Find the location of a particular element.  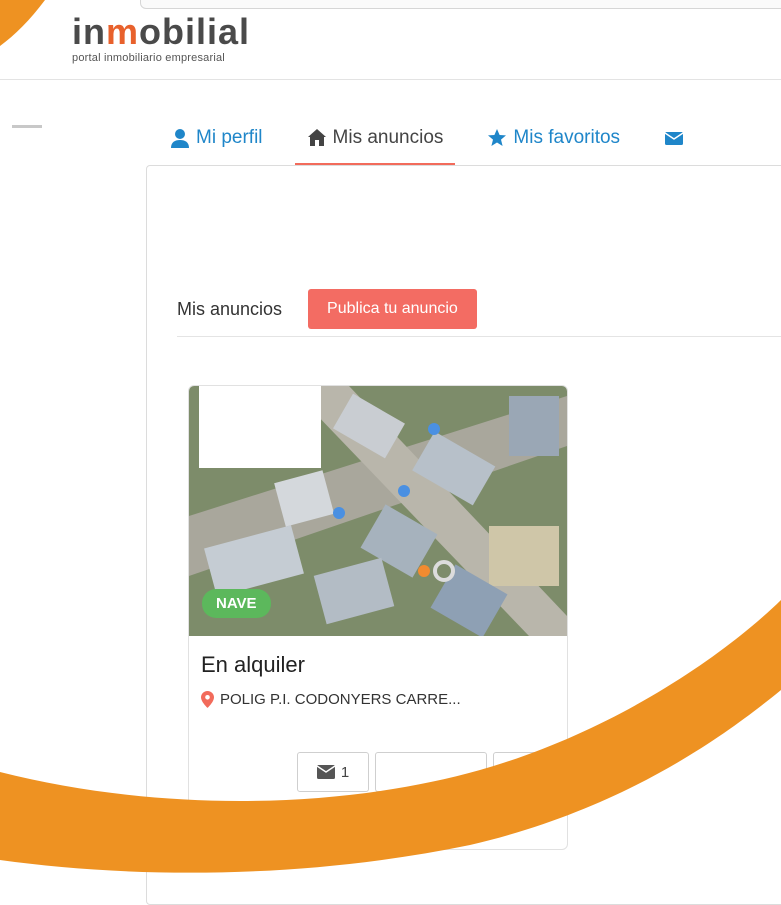

tab-mis-favoritos: Mis favoritos is located at coordinates (553, 138).